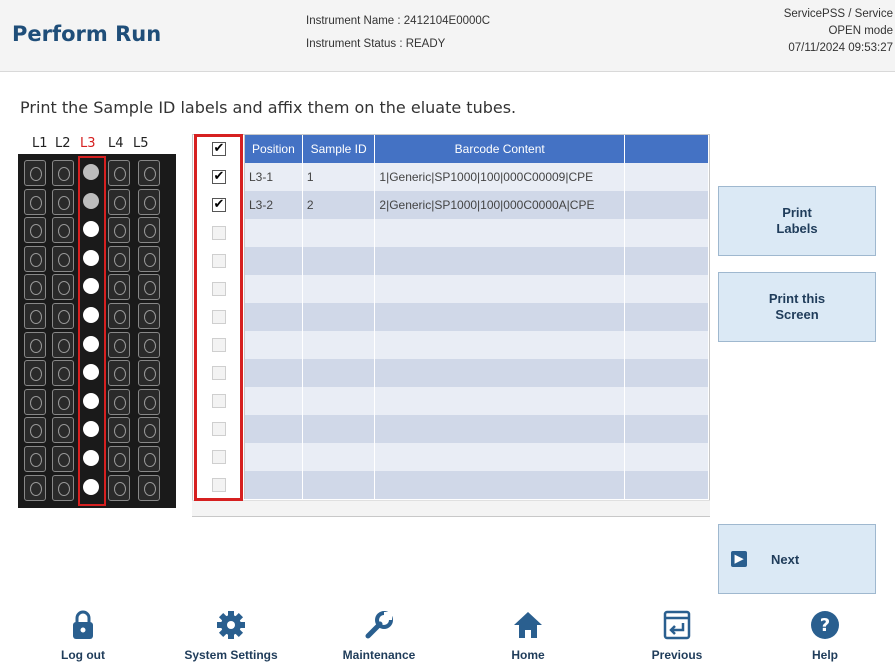 This screenshot has width=895, height=664. I want to click on column-header-sample-id: Sample ID, so click(339, 149).